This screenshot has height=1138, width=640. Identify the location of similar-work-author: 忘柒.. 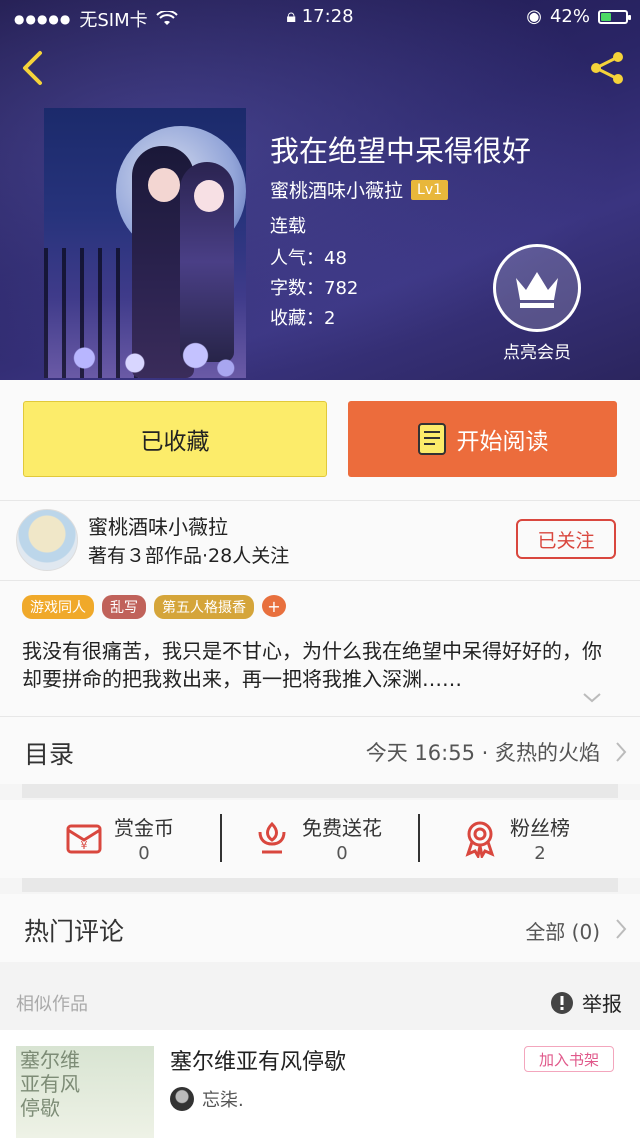
(207, 1099).